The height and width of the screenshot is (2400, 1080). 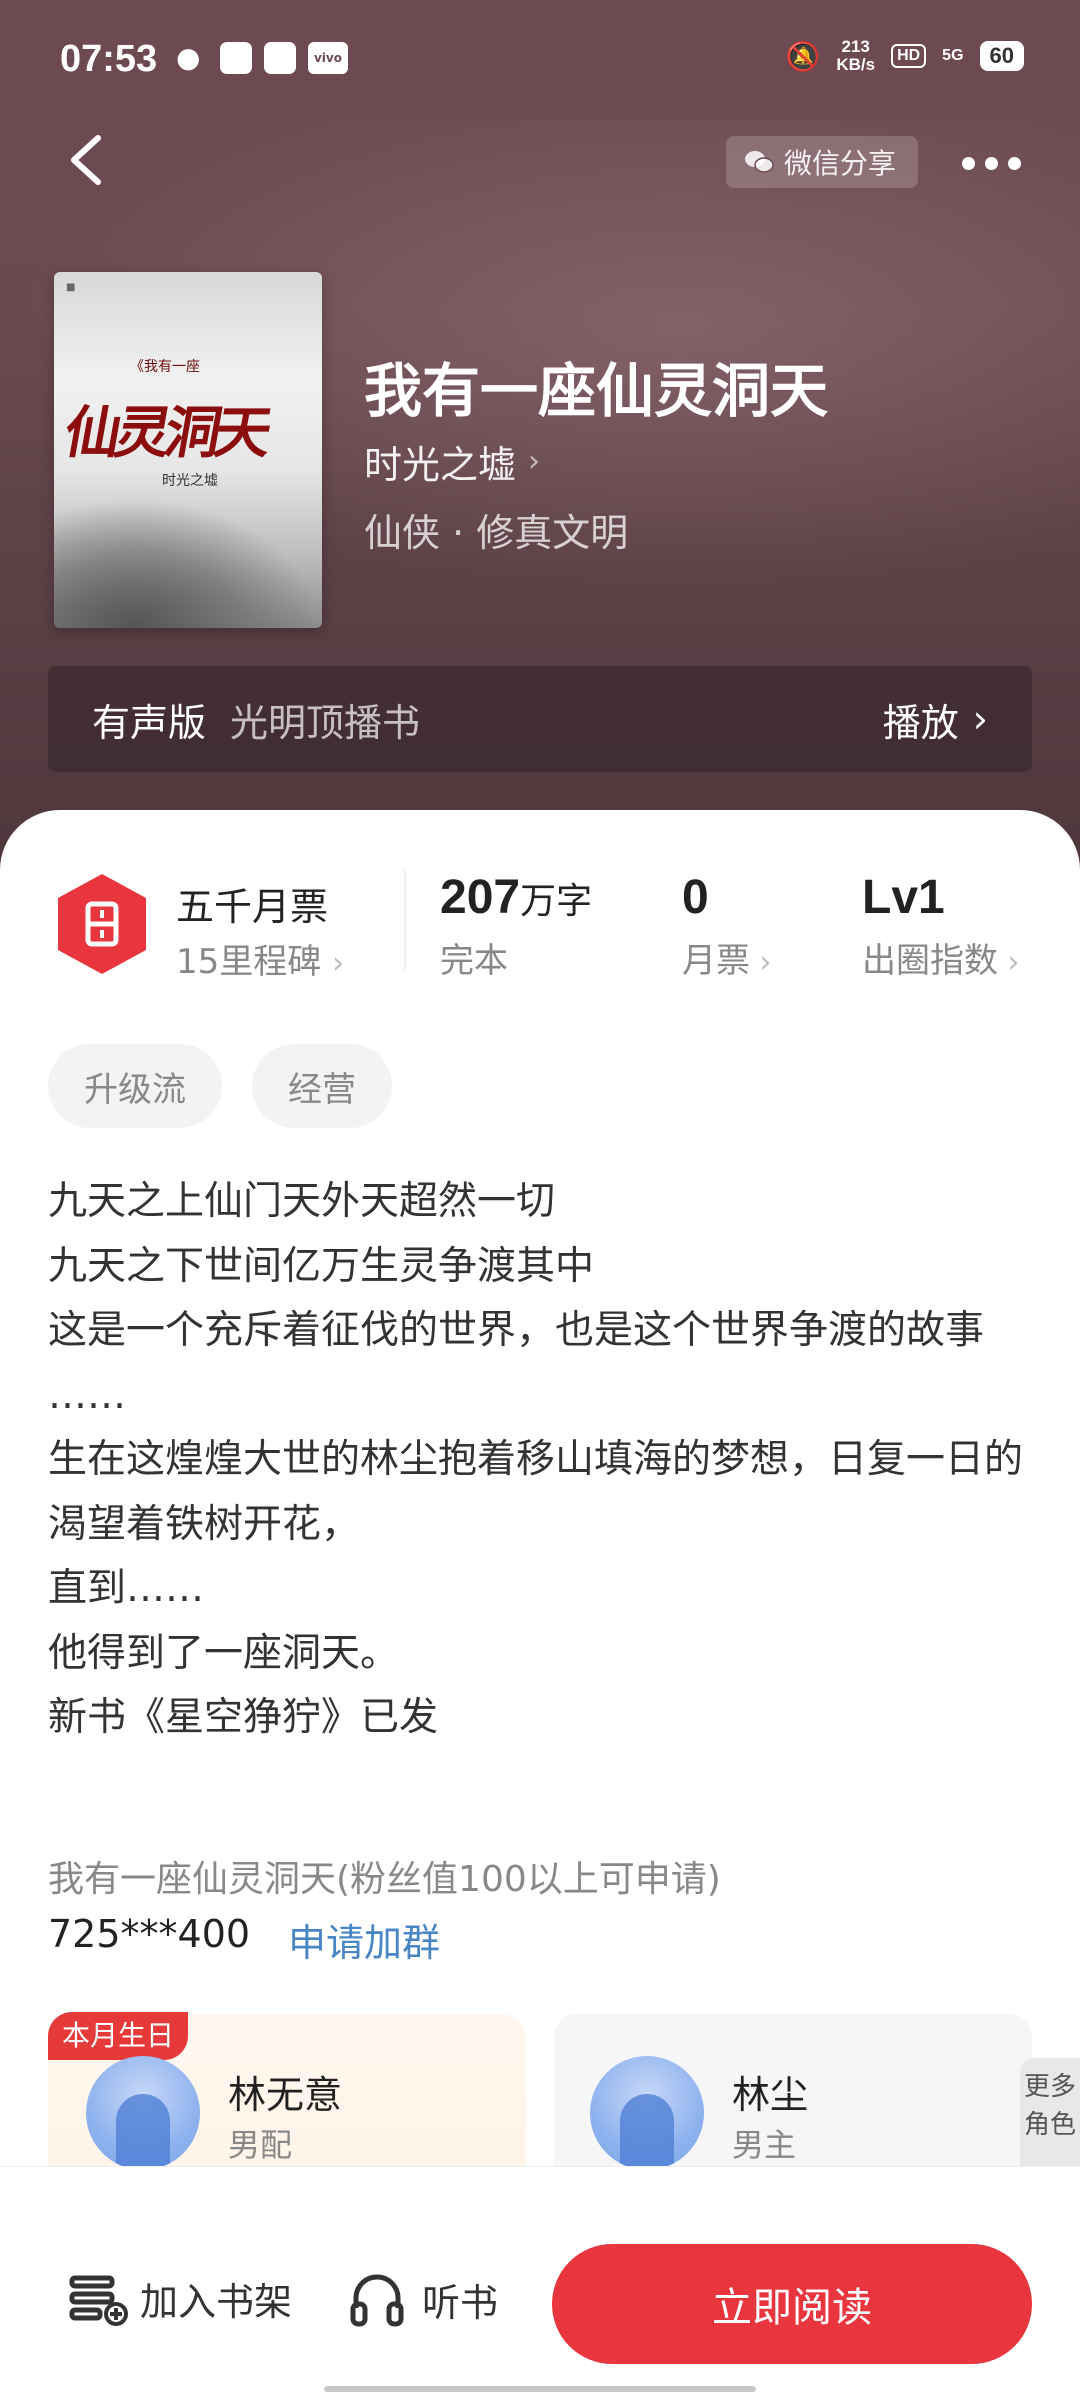 I want to click on notification-icons: ● vivo, so click(x=262, y=58).